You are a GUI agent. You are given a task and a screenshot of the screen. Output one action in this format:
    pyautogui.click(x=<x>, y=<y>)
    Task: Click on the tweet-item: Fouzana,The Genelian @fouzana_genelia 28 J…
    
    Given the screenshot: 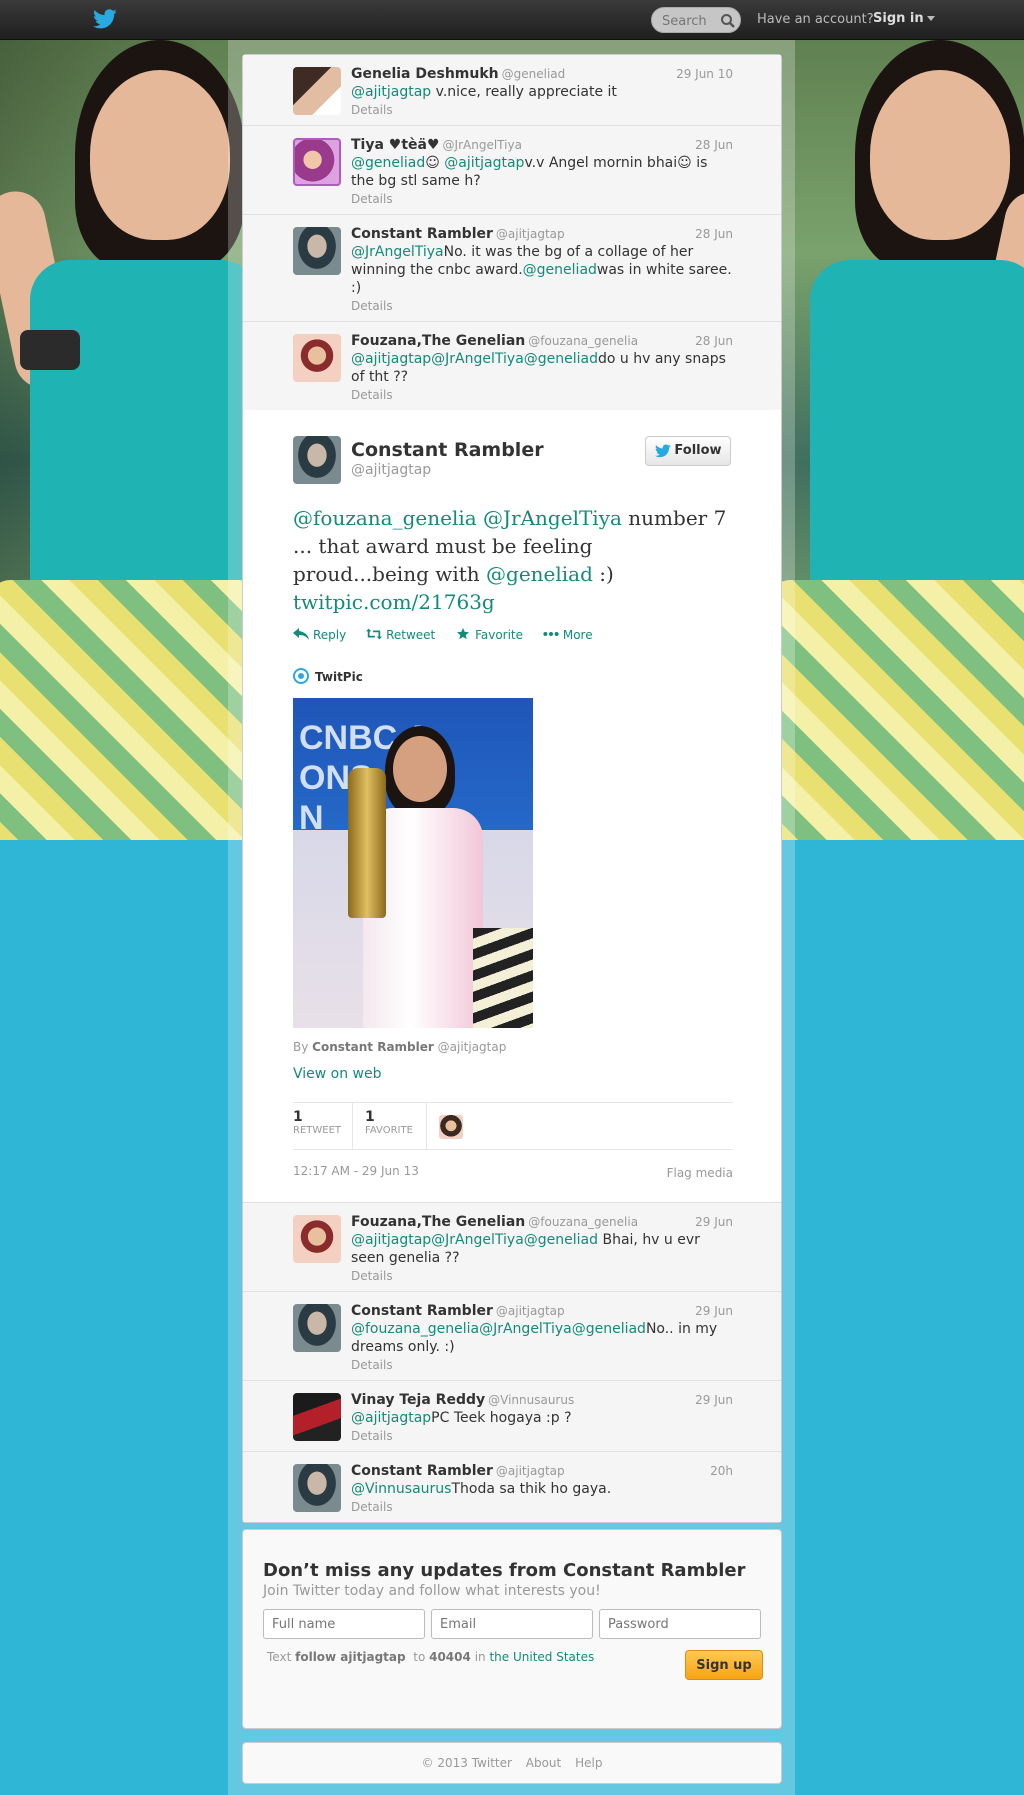 What is the action you would take?
    pyautogui.click(x=512, y=366)
    